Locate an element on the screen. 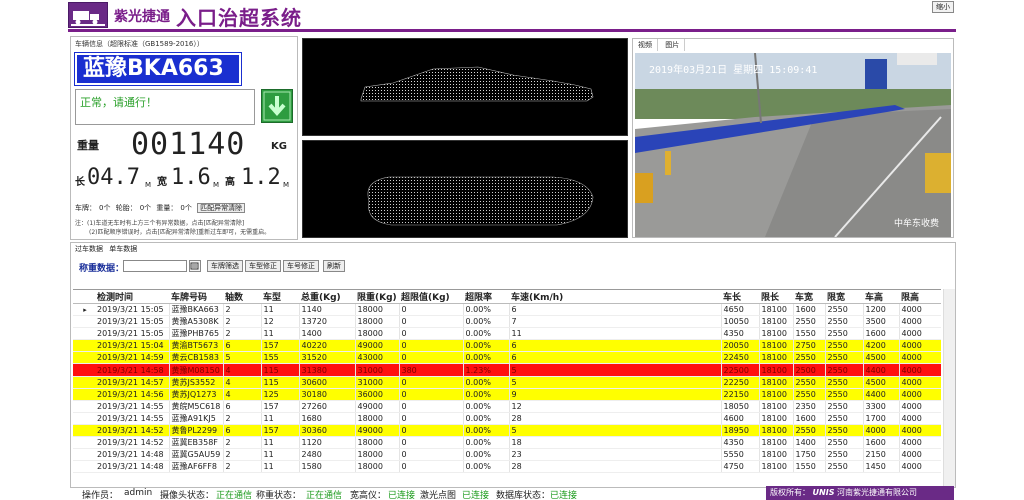  table-scrollbar is located at coordinates (949, 388).